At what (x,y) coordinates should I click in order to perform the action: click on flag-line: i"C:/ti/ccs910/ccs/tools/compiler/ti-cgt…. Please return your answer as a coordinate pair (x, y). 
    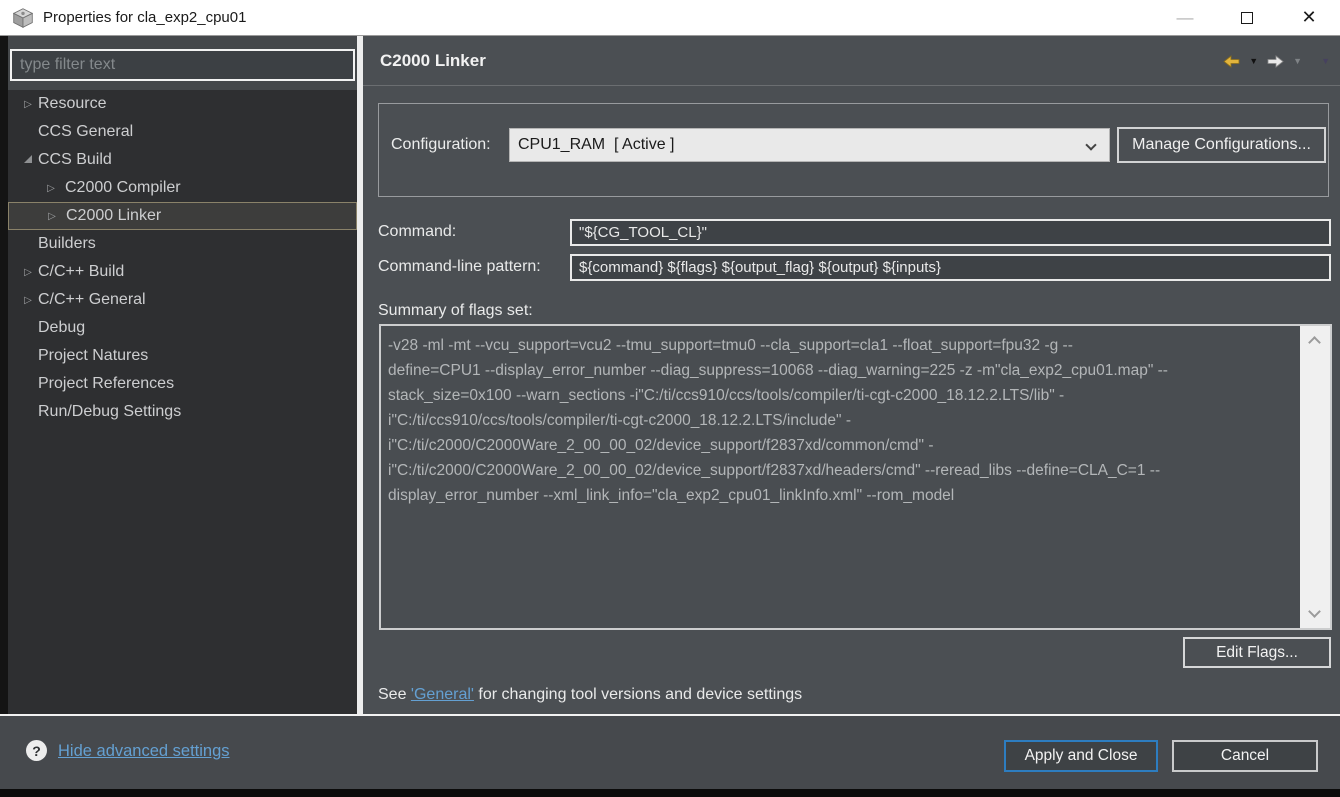
    Looking at the image, I should click on (620, 420).